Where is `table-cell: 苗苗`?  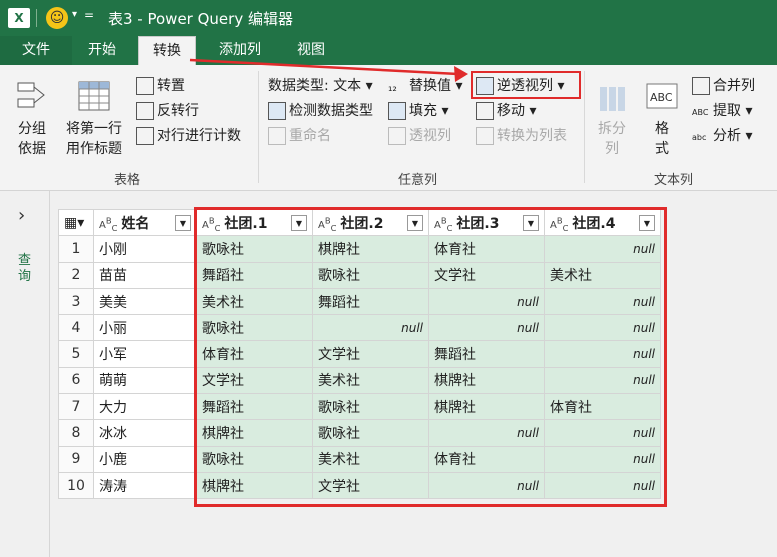
table-cell: 苗苗 is located at coordinates (145, 275).